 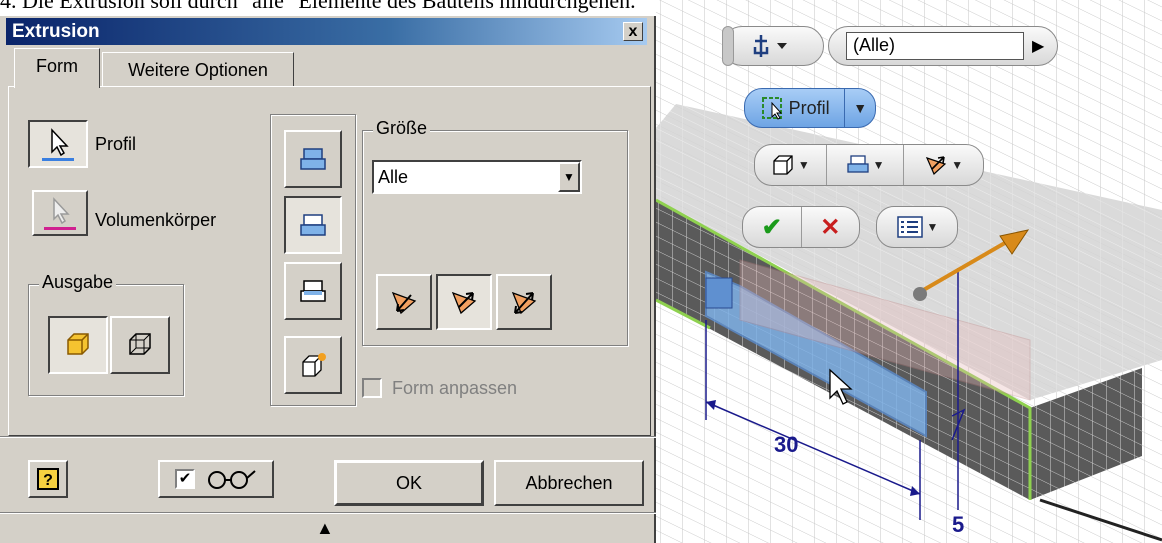 I want to click on help-button: ?, so click(x=48, y=479).